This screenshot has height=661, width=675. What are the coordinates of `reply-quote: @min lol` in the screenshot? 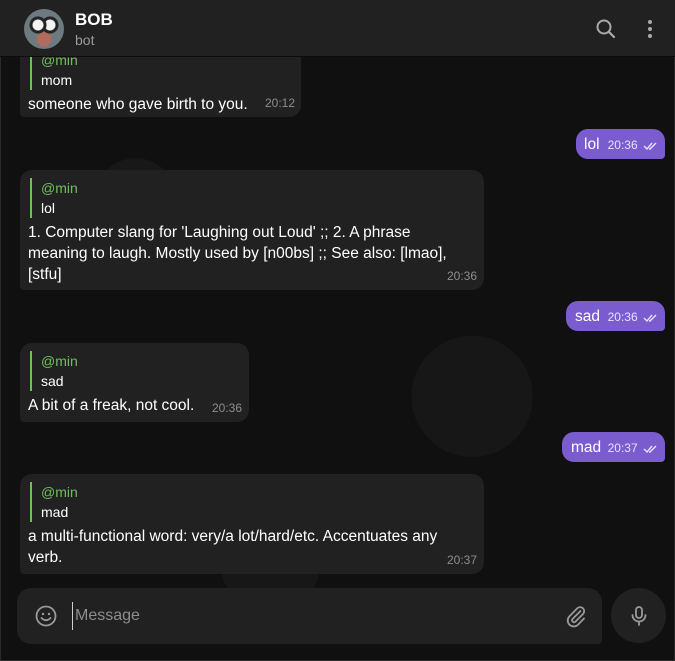 It's located at (253, 198).